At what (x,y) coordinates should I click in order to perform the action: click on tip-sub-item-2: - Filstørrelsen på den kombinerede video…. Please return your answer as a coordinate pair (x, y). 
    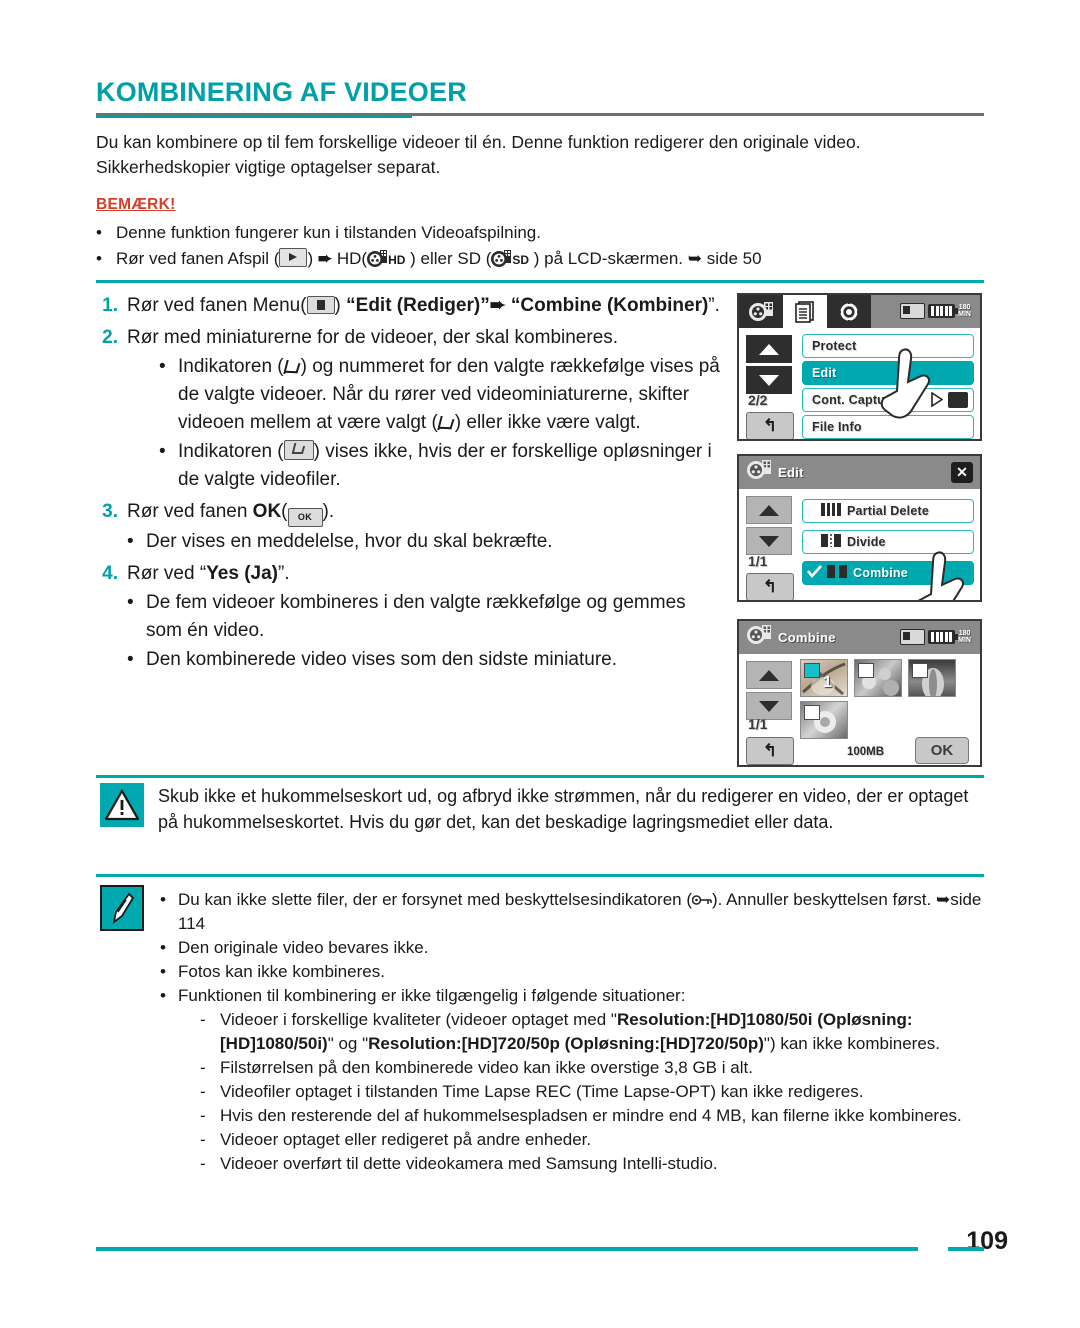
    Looking at the image, I should click on (594, 1068).